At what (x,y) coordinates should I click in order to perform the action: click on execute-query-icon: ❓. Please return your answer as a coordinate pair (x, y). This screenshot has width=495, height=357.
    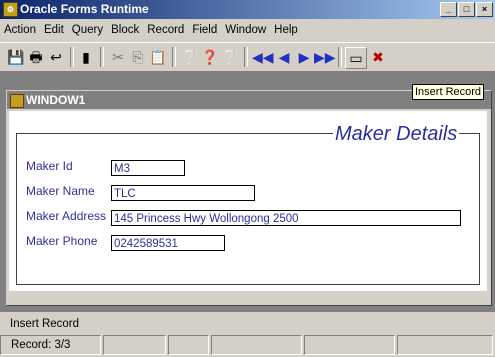
    Looking at the image, I should click on (210, 57).